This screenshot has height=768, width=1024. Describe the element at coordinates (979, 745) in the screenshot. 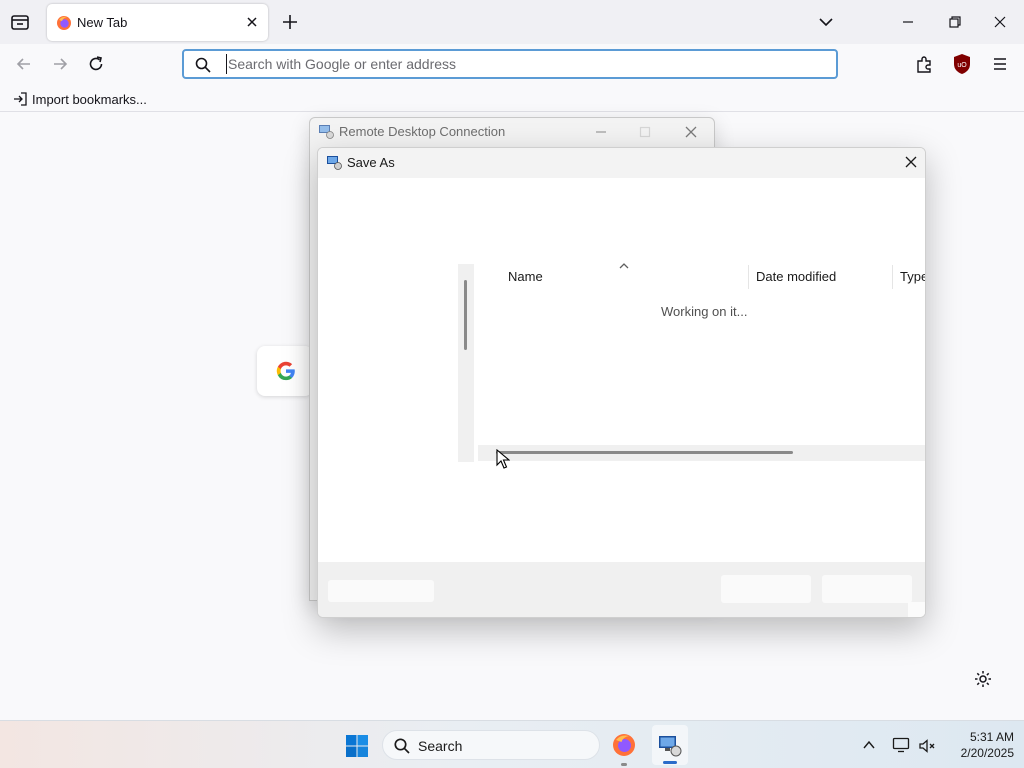

I see `system-clock: 5:31 AM 2/20/2025` at that location.